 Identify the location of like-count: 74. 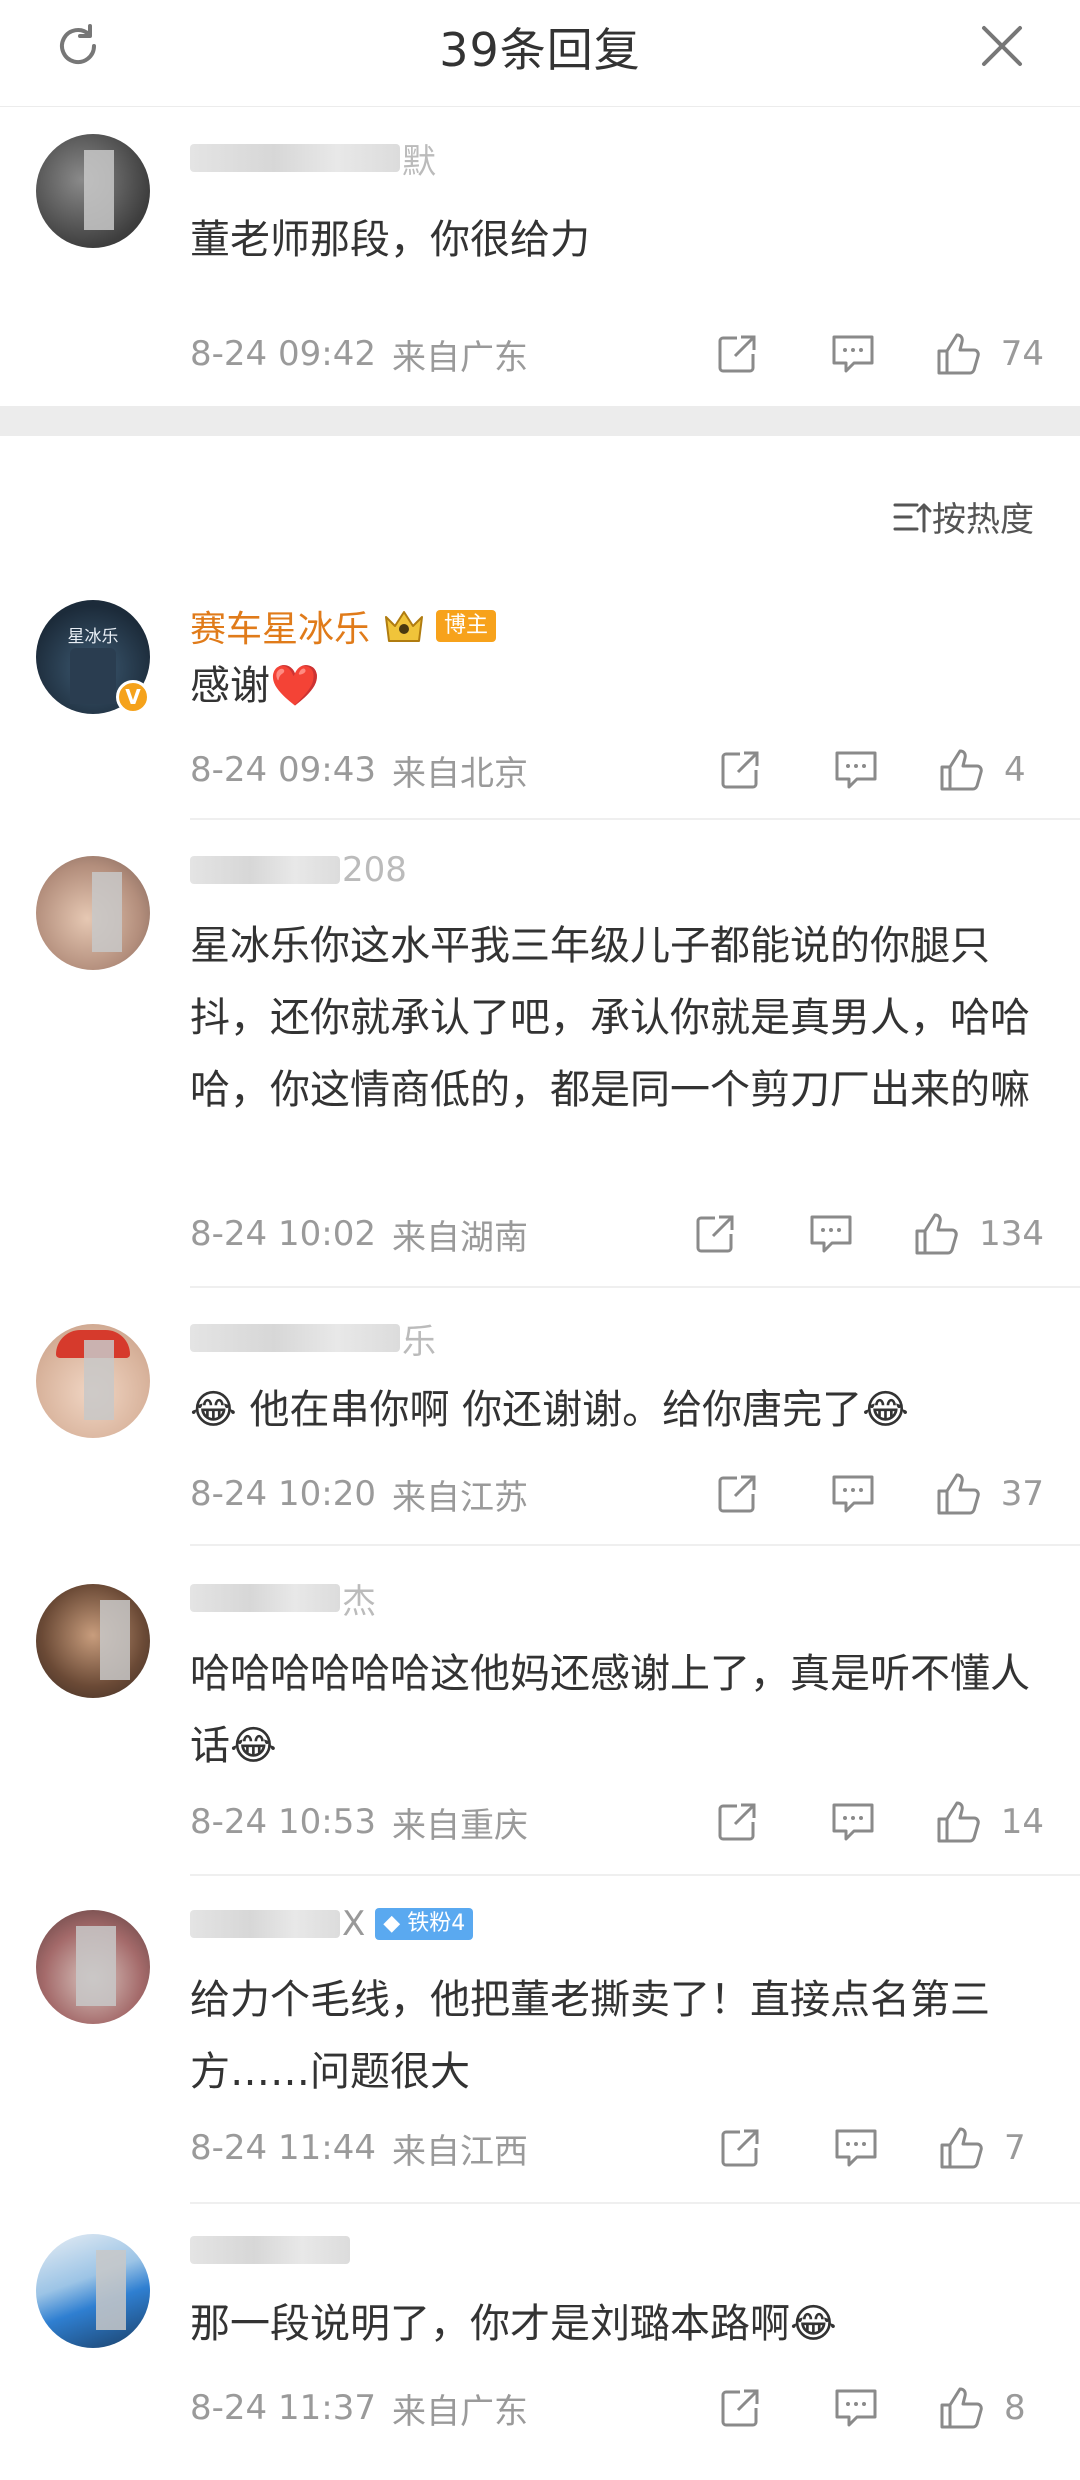
(1022, 354).